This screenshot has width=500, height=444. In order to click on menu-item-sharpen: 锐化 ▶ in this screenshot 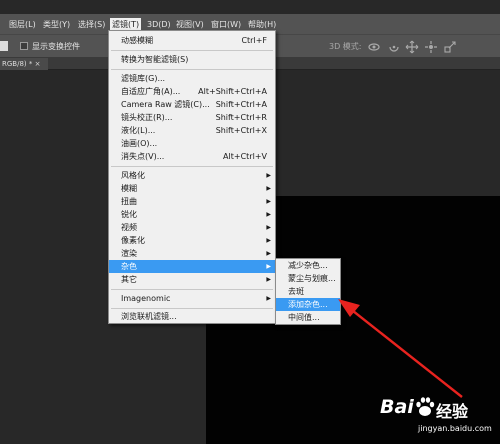, I will do `click(192, 214)`.